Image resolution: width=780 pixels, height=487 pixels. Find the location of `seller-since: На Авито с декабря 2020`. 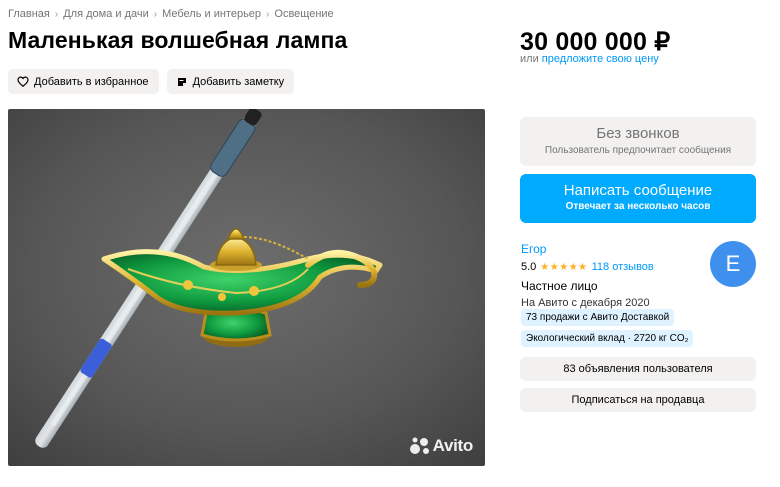

seller-since: На Авито с декабря 2020 is located at coordinates (585, 303).